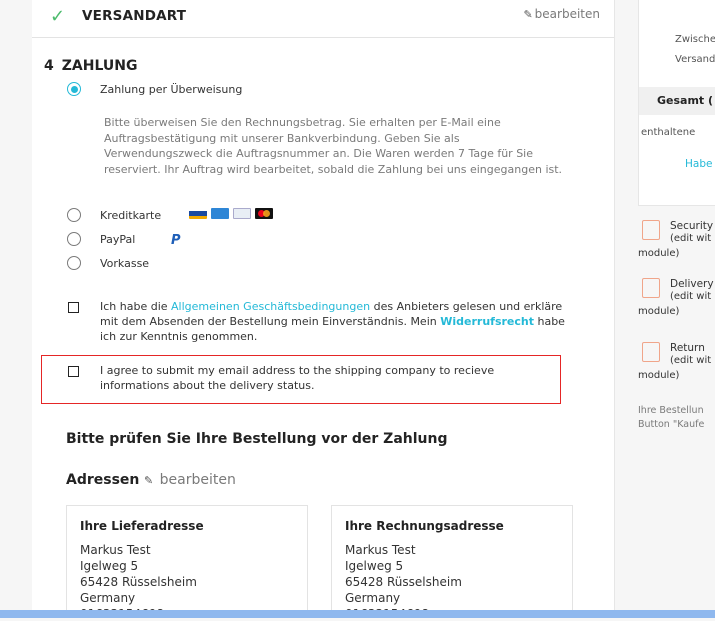  I want to click on addresses-edit-label: bearbeiten, so click(197, 480).